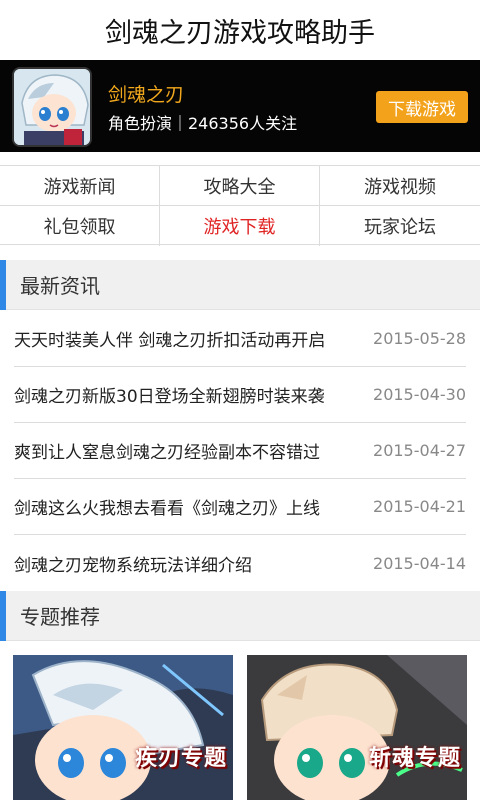 This screenshot has width=480, height=800. I want to click on news-item: 剑魂这么火我想去看看《剑魂之刃》上线 2015-04-21, so click(240, 507).